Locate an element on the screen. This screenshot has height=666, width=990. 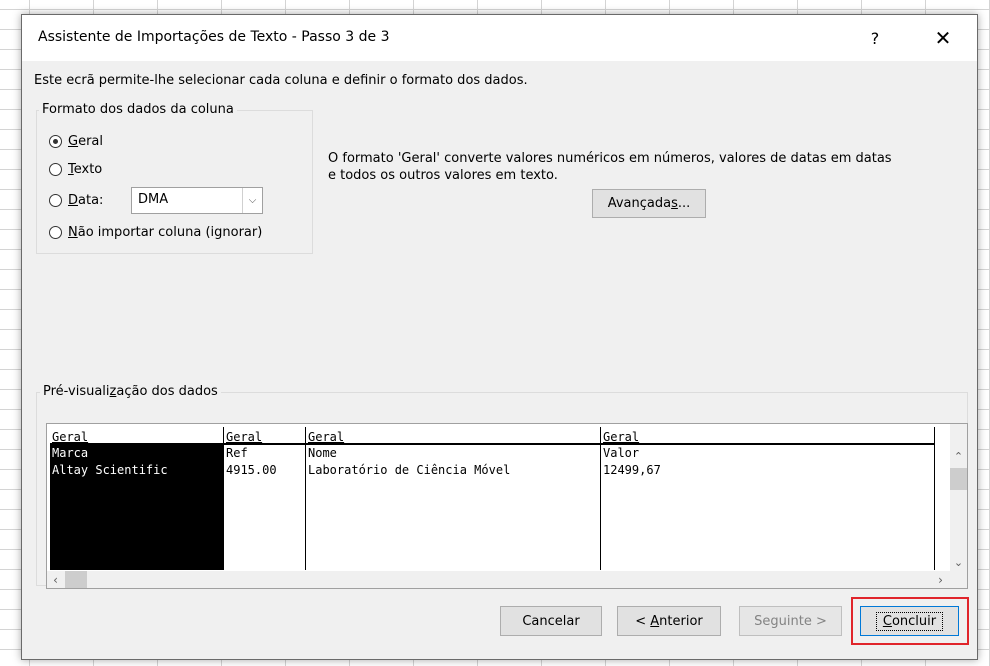
radio-data: Data: is located at coordinates (76, 200).